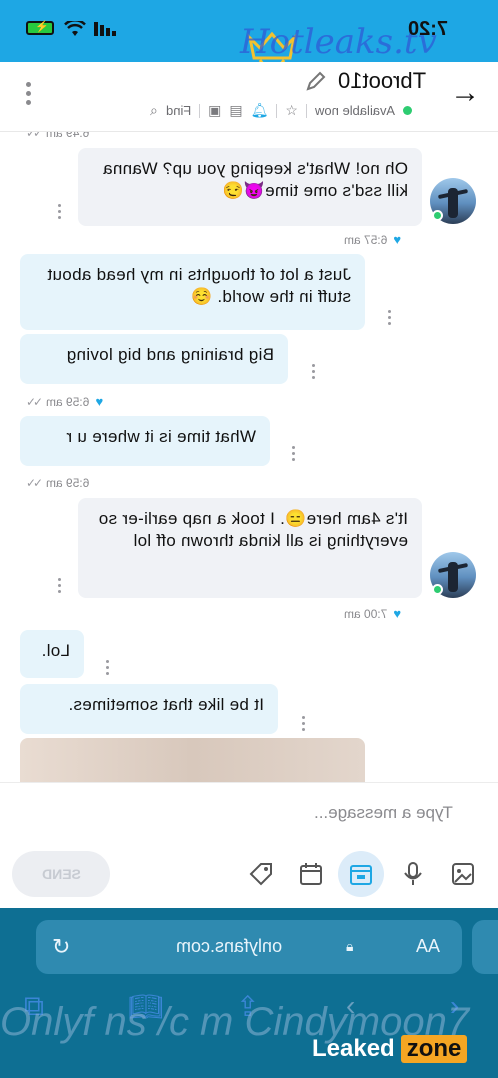  I want to click on message-bubble: Lol., so click(52, 654).